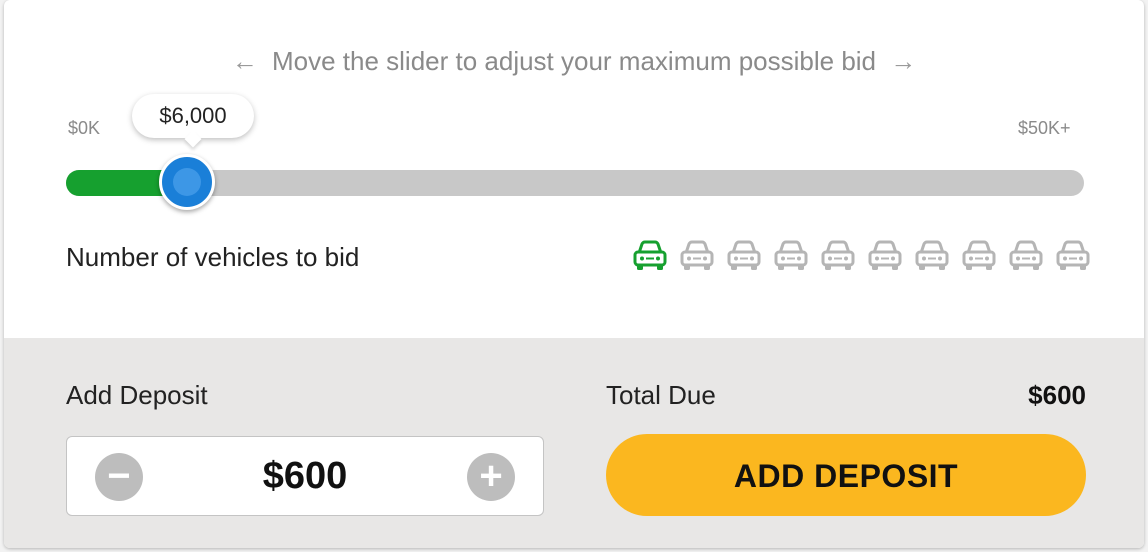 This screenshot has height=552, width=1148. What do you see at coordinates (1057, 395) in the screenshot?
I see `total-due-value: $600` at bounding box center [1057, 395].